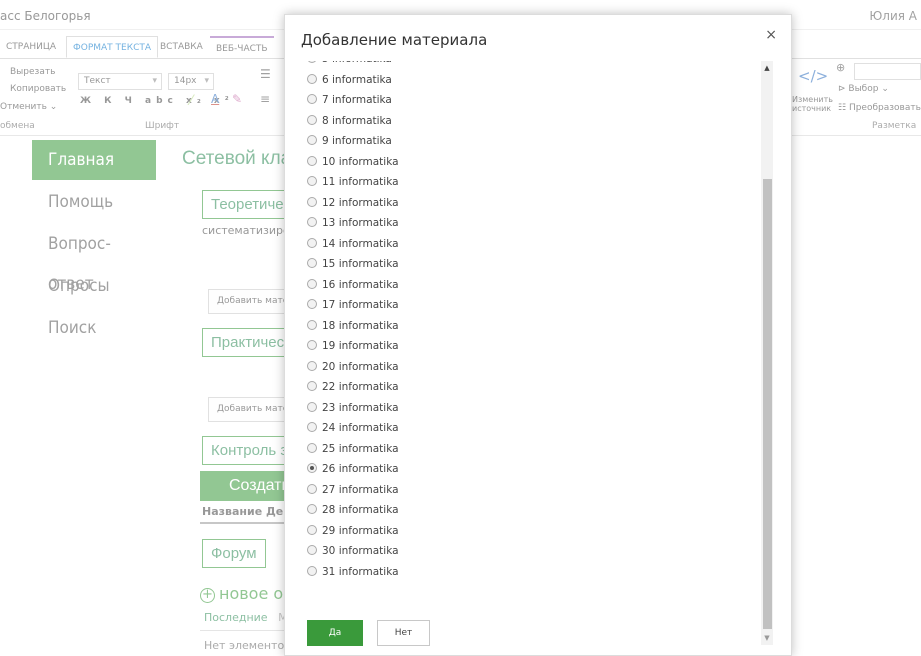  I want to click on material-option-label: 25 informatika, so click(360, 448).